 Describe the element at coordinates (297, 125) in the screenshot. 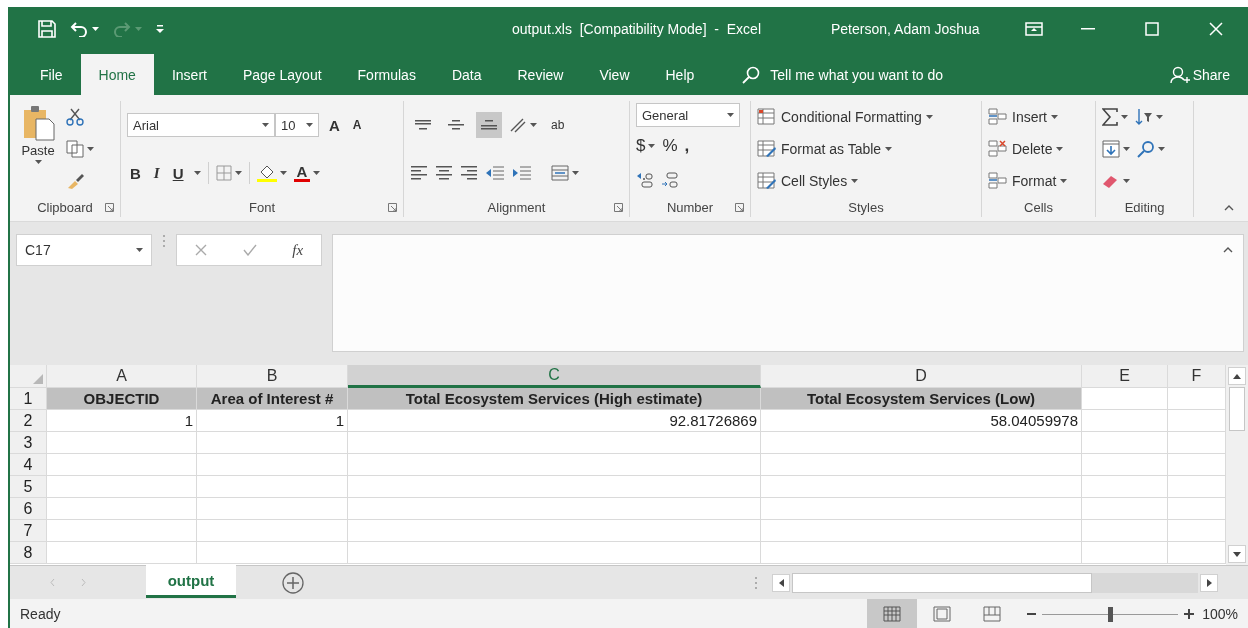

I see `font-size-field: 10` at that location.